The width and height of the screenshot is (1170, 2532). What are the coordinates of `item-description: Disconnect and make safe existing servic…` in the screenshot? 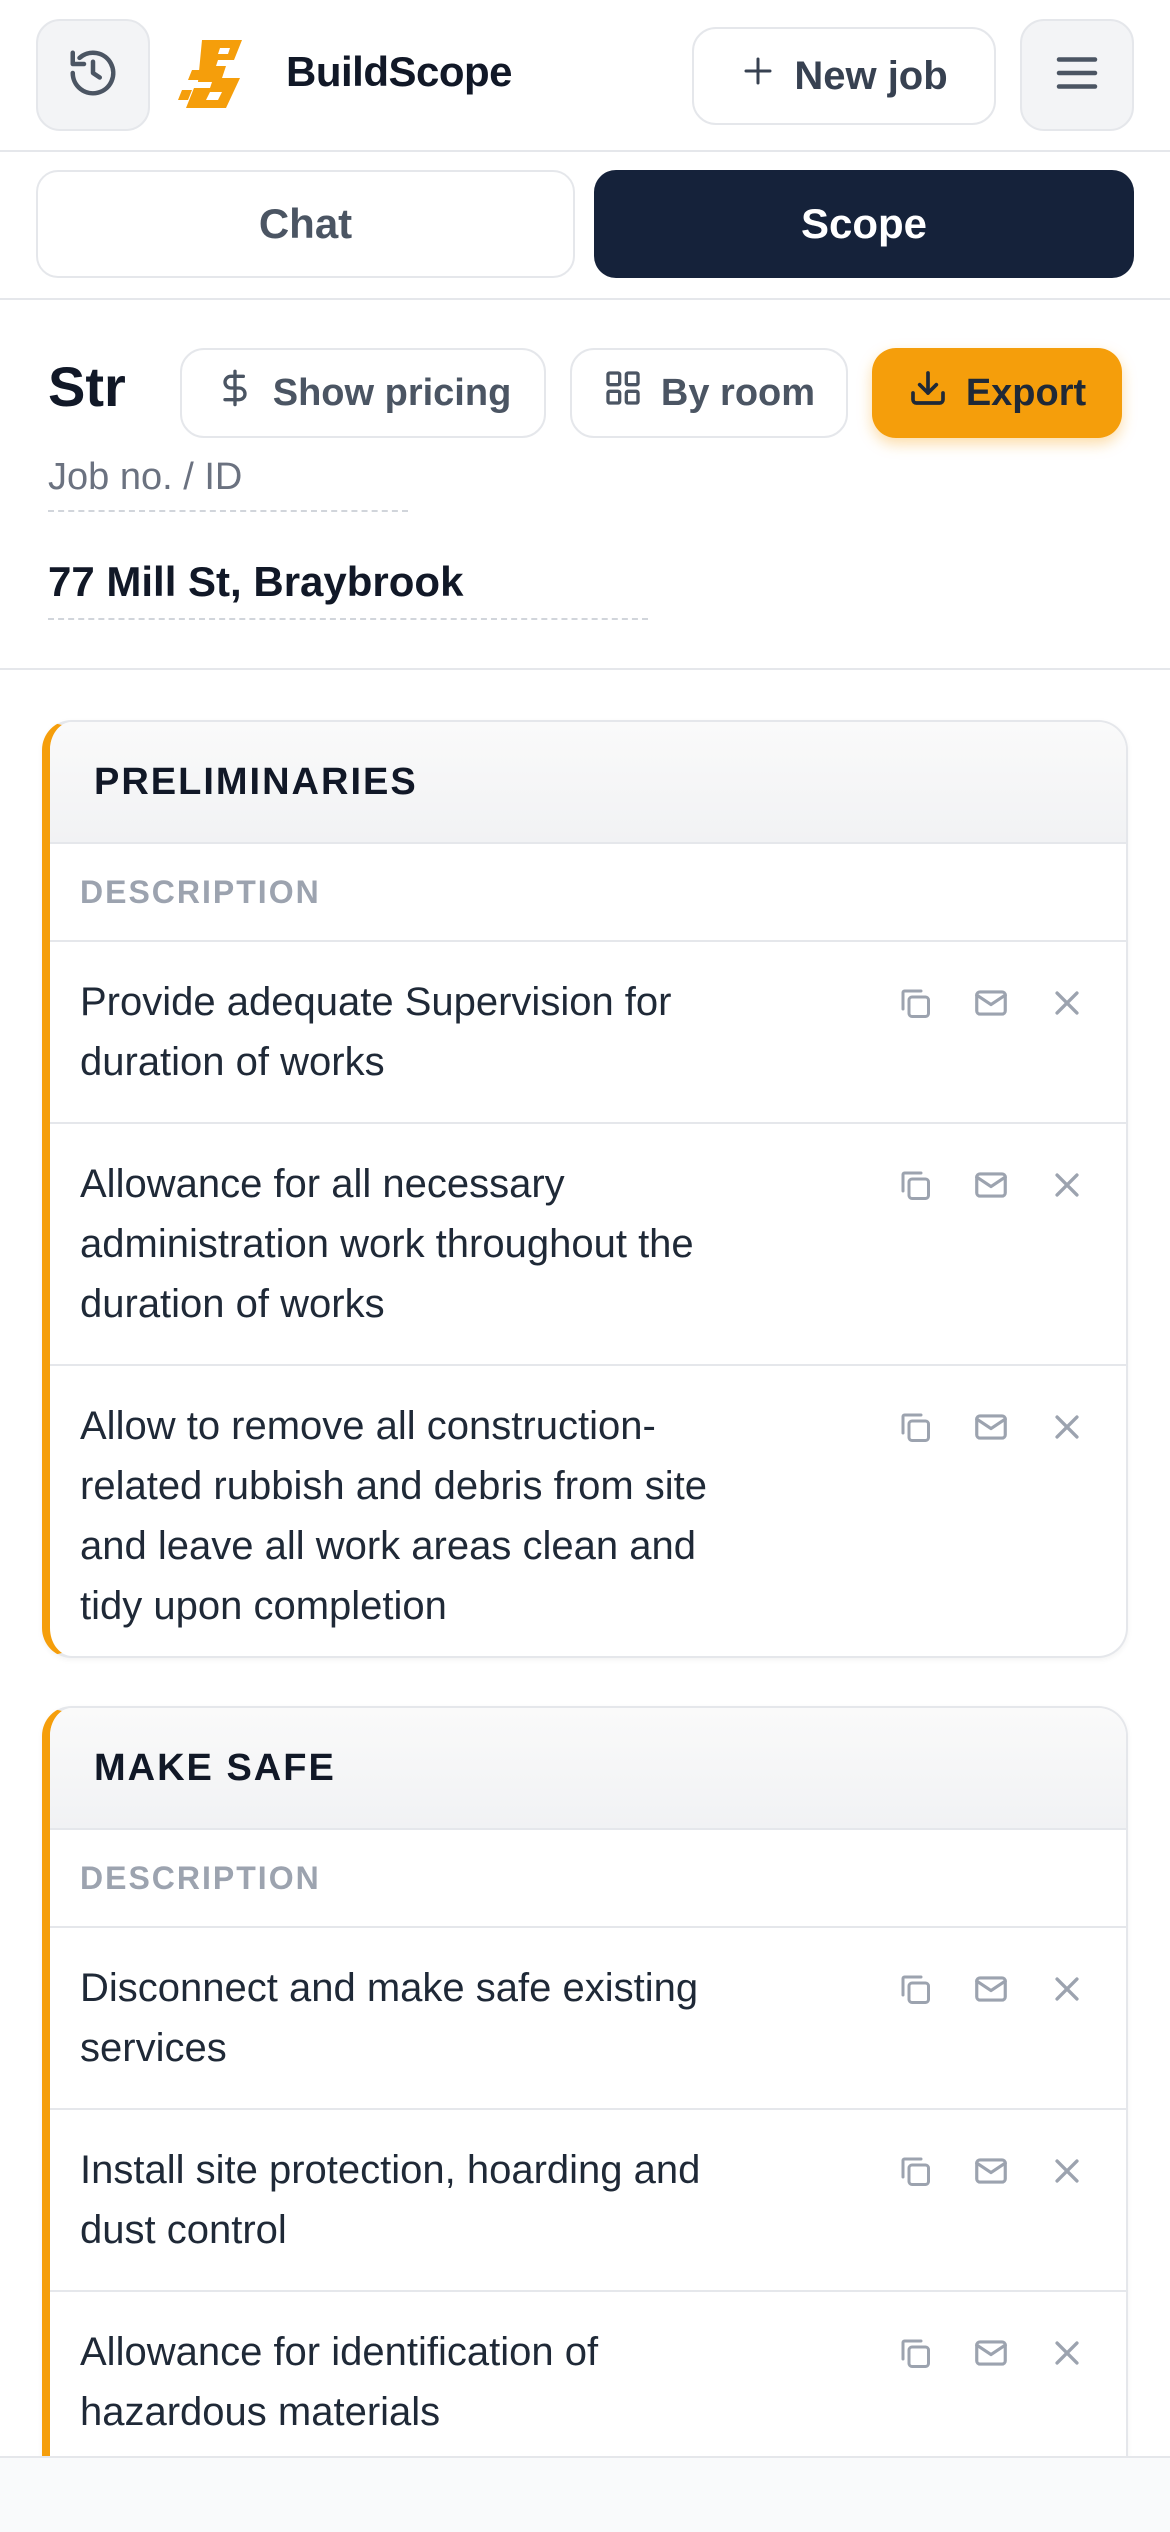 It's located at (423, 2018).